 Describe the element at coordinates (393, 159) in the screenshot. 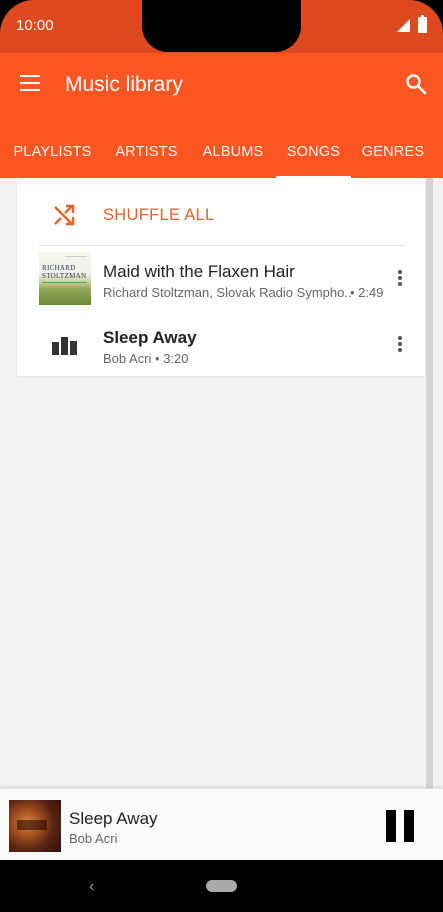

I see `tab-genres: GENRES` at that location.